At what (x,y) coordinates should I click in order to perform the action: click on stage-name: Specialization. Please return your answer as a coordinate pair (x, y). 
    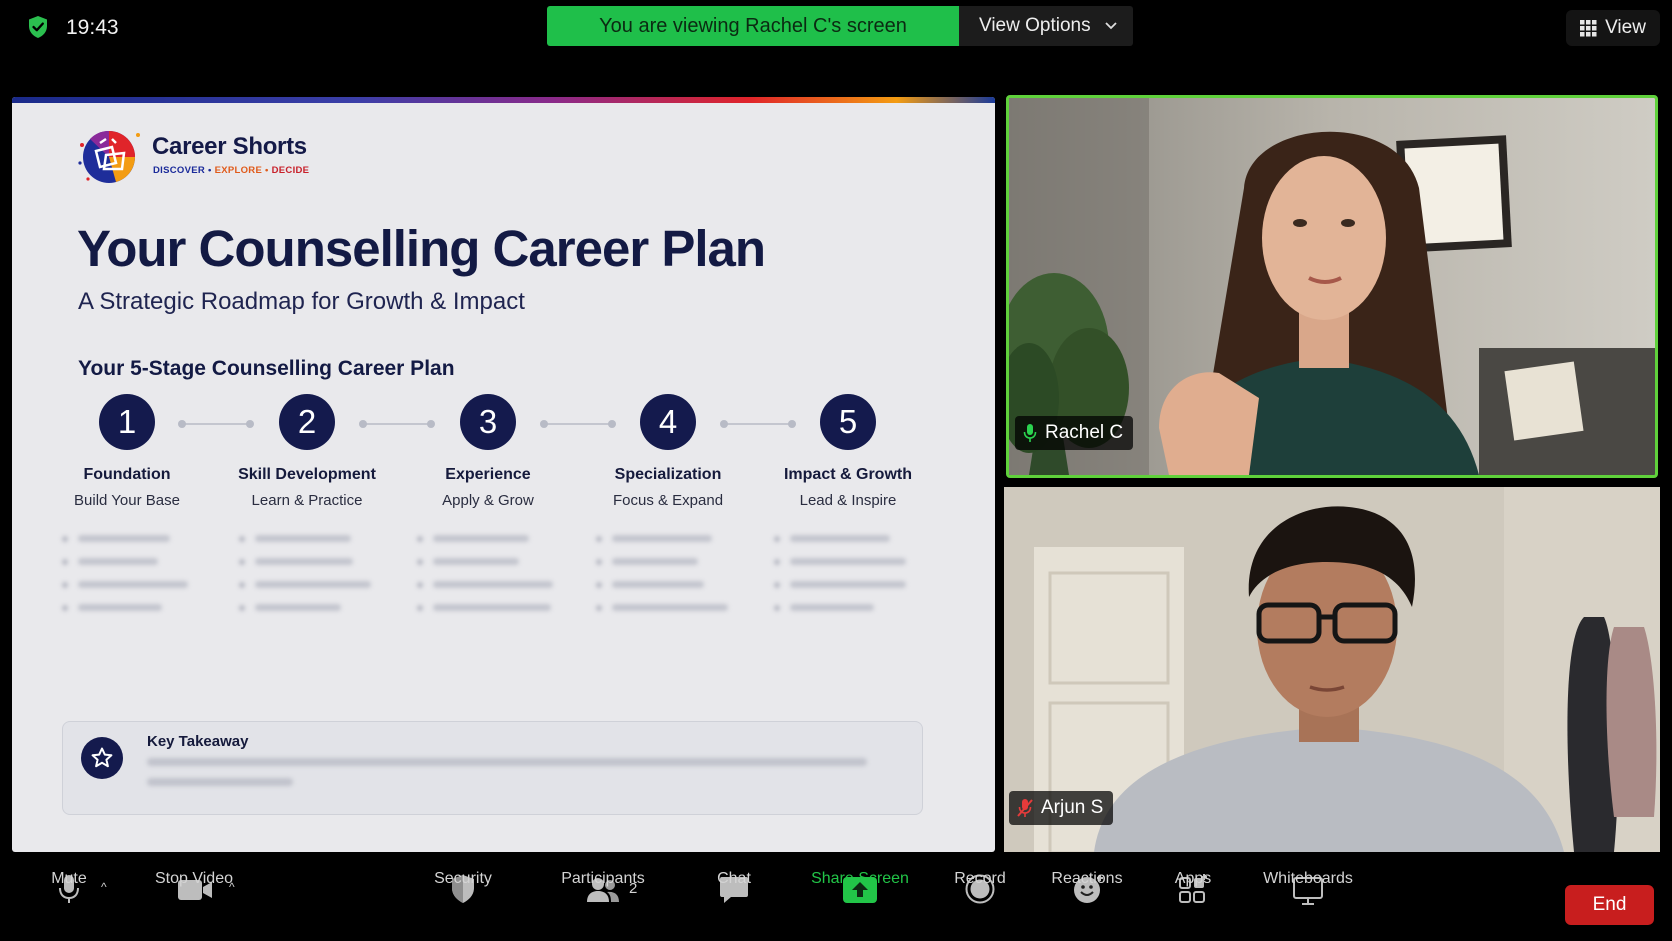
    Looking at the image, I should click on (668, 474).